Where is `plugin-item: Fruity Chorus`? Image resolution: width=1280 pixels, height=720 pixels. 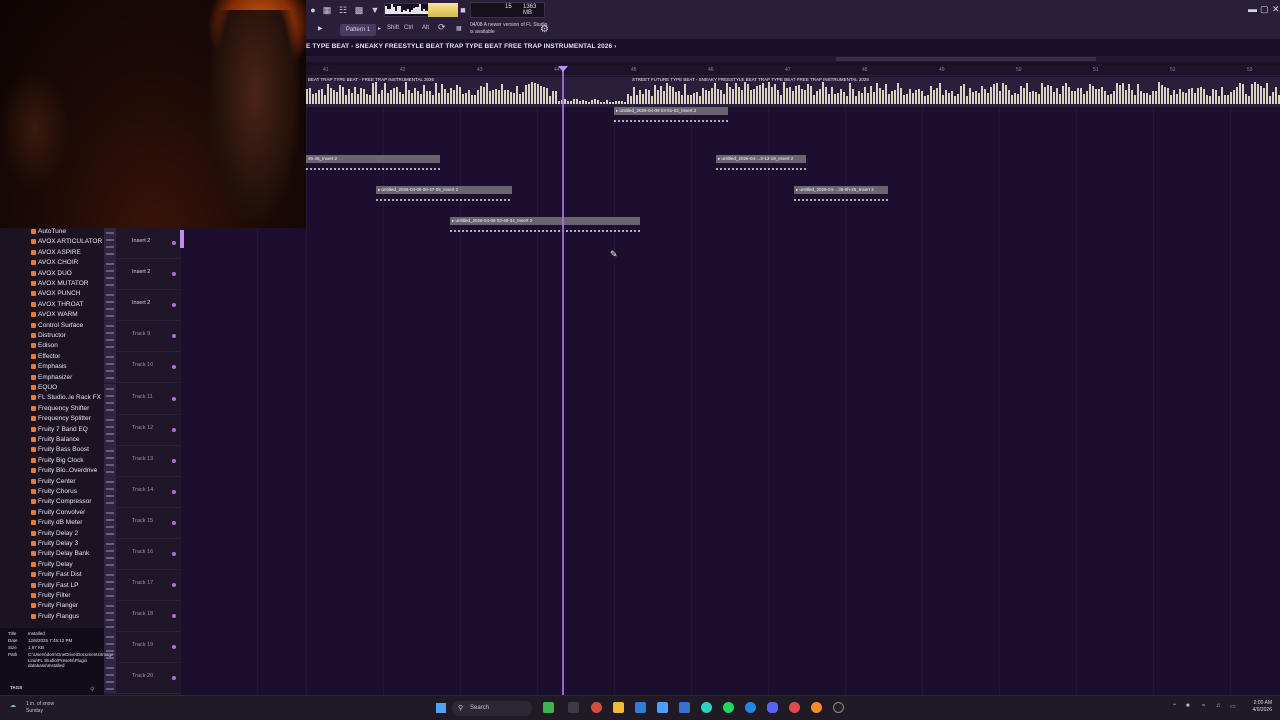
plugin-item: Fruity Chorus is located at coordinates (54, 491).